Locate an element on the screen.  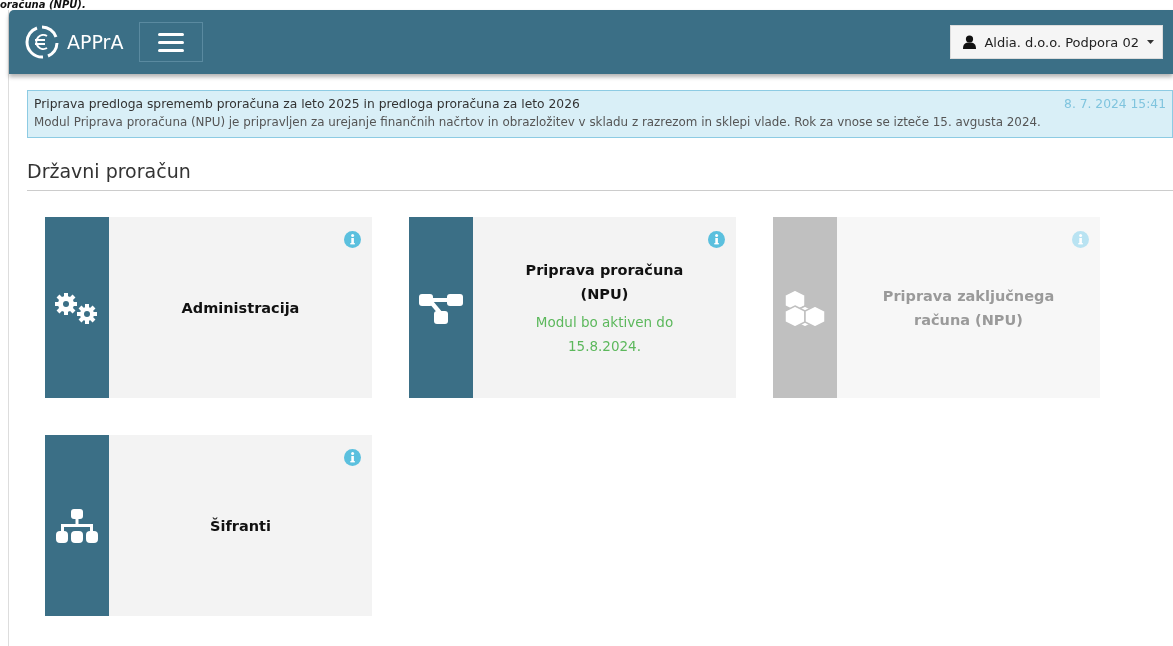
module-card: Priprava proračuna (NPU) Modul bo aktiven do 15.8.2024. is located at coordinates (572, 307).